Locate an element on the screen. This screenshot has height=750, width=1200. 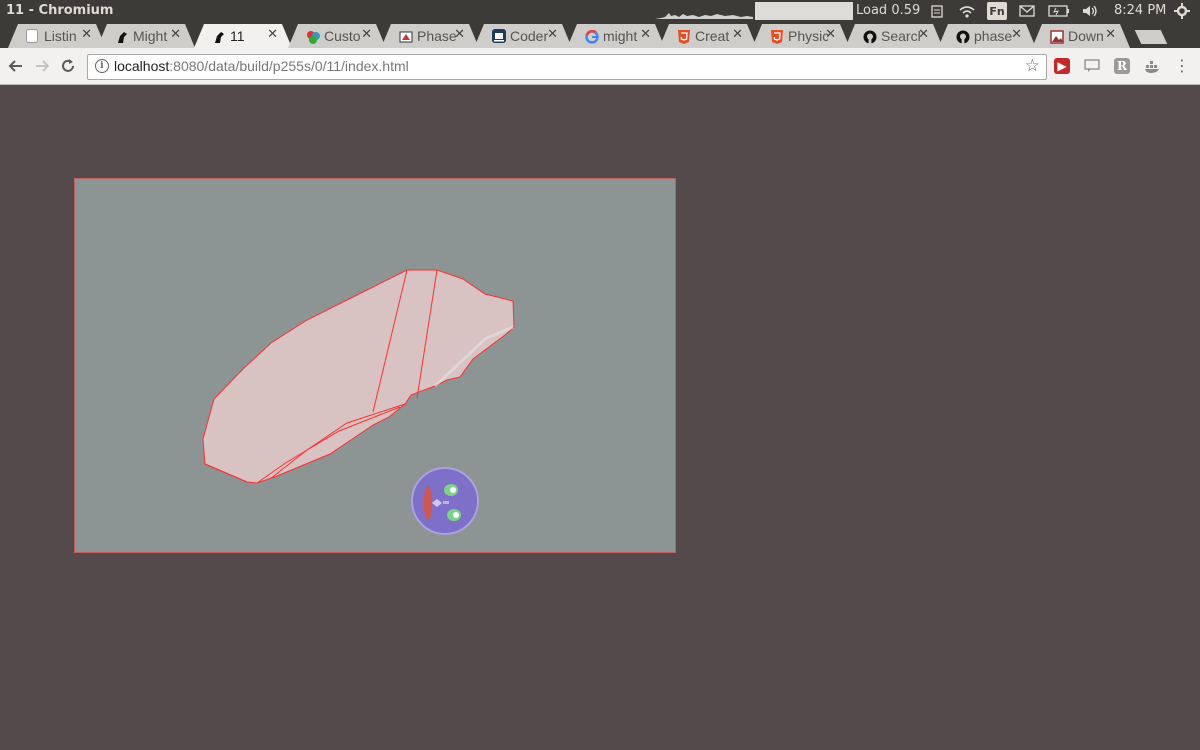
load-indicator: Load 0.59 is located at coordinates (888, 10).